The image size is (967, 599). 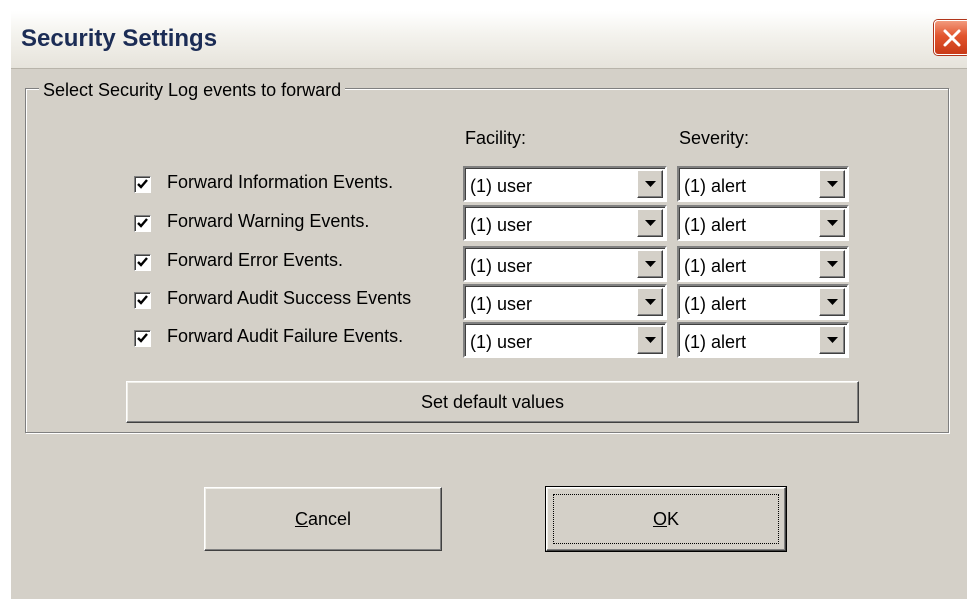 I want to click on title-bar: Security Settings, so click(x=489, y=40).